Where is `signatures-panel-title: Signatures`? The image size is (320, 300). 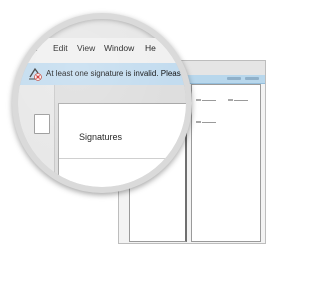
signatures-panel-title: Signatures is located at coordinates (101, 137).